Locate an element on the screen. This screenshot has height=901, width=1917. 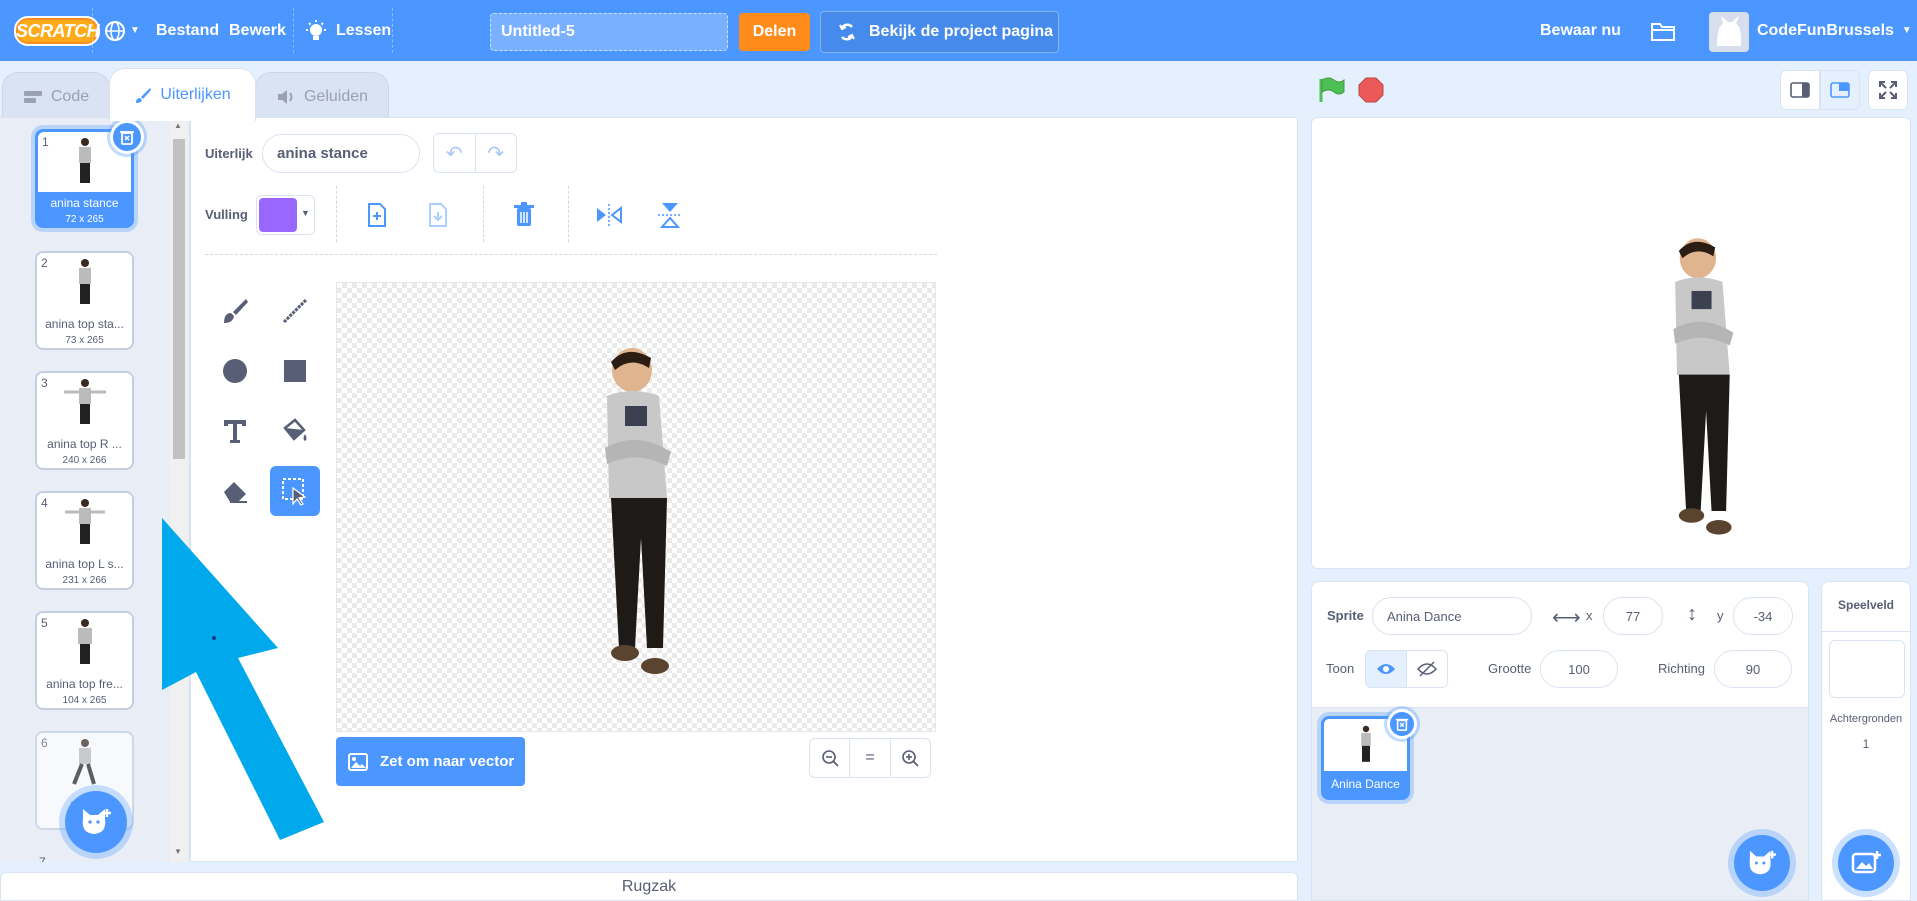
flip-horizontal-icon is located at coordinates (609, 215).